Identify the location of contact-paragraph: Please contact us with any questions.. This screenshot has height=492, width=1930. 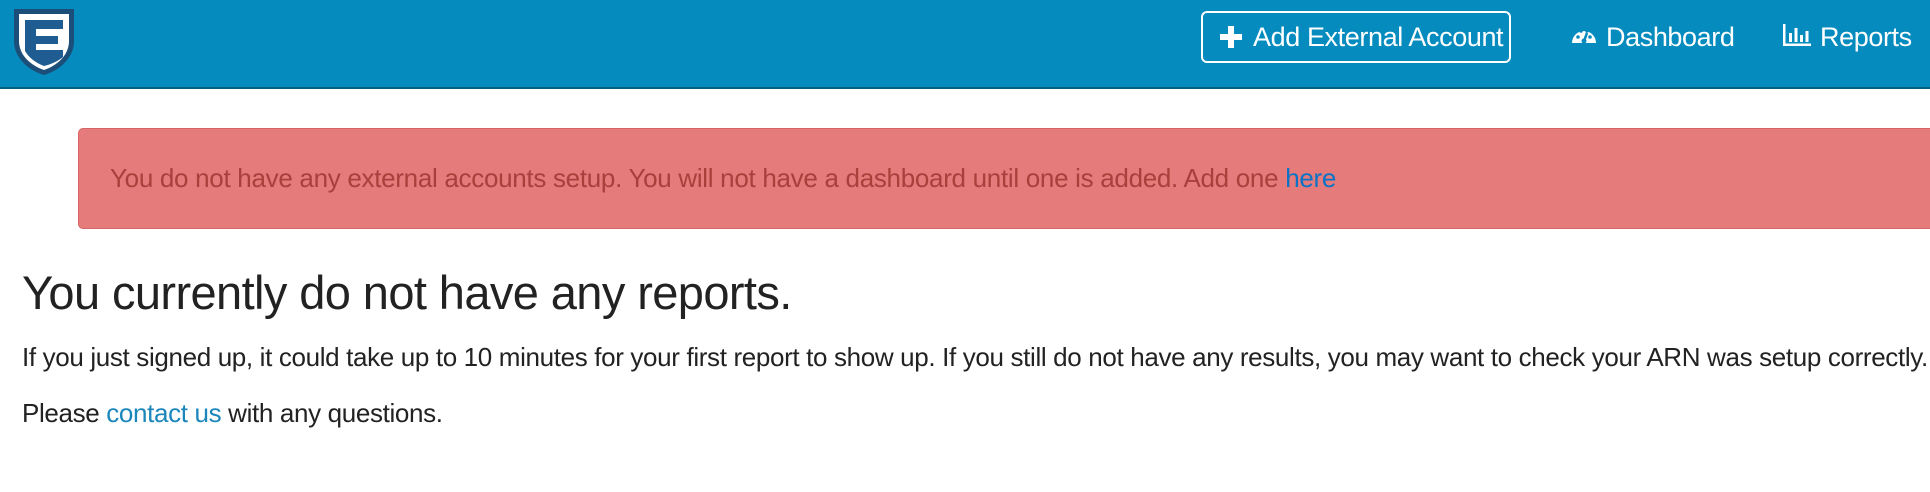
(232, 413).